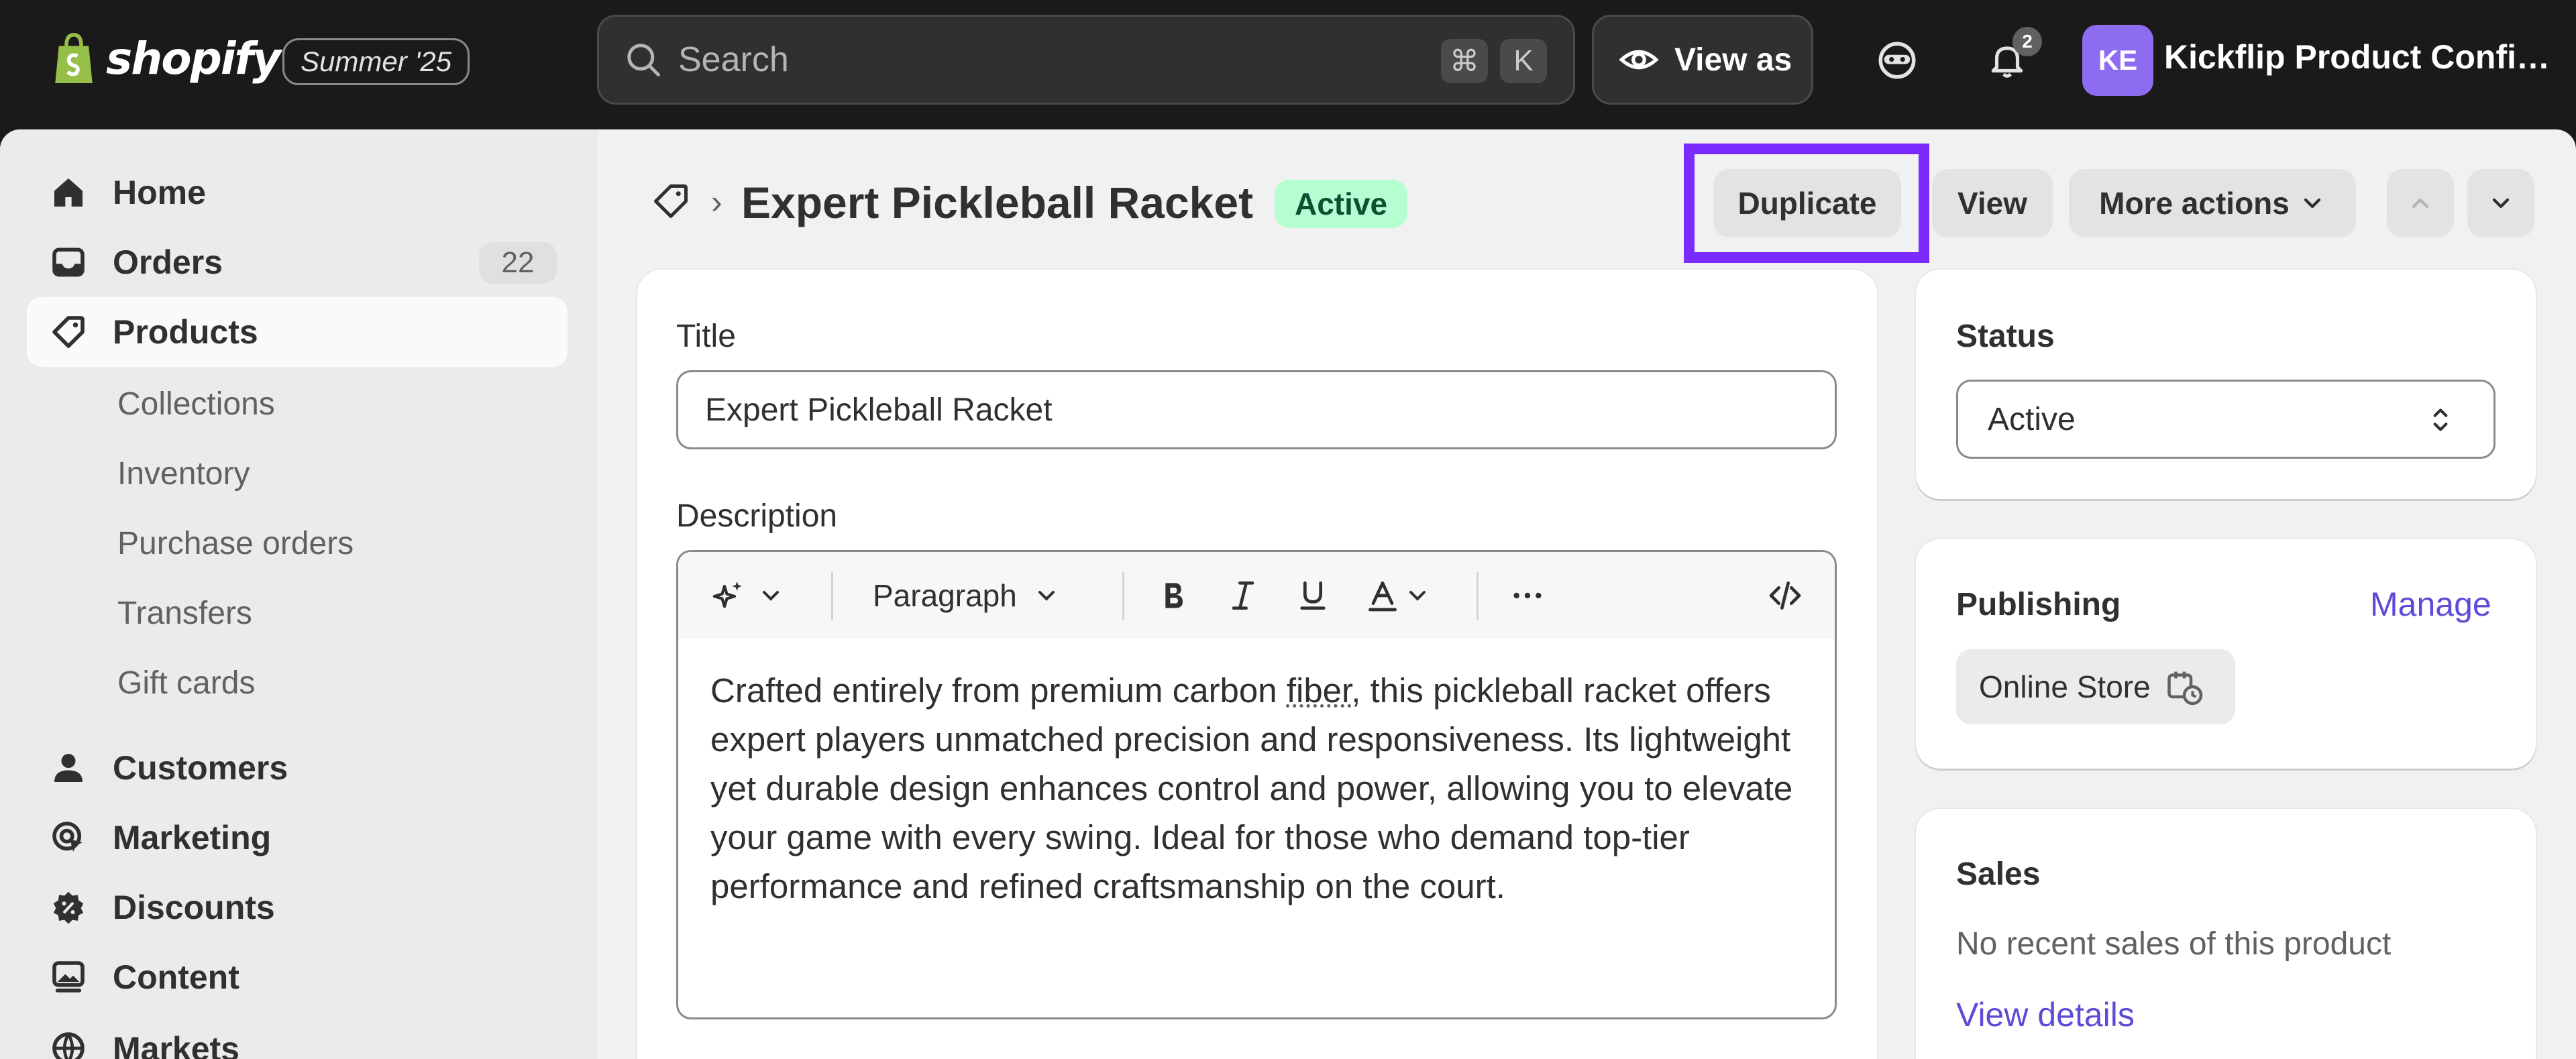 Image resolution: width=2576 pixels, height=1059 pixels. I want to click on more-formatting-button, so click(1527, 595).